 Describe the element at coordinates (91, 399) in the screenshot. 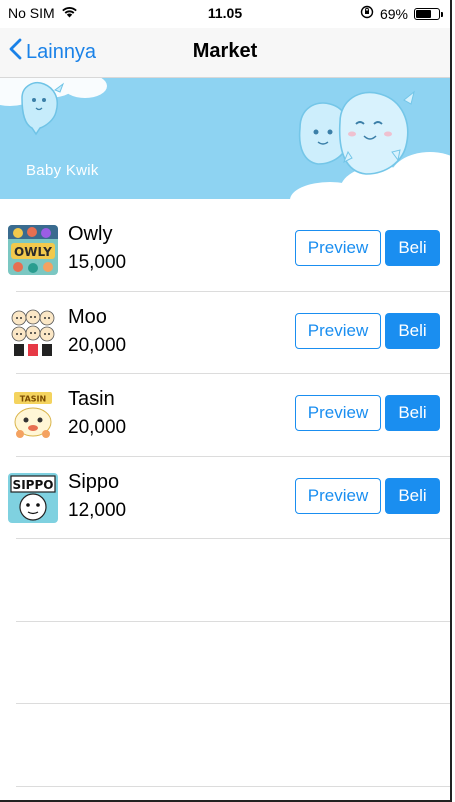

I see `item-name: Tasin` at that location.